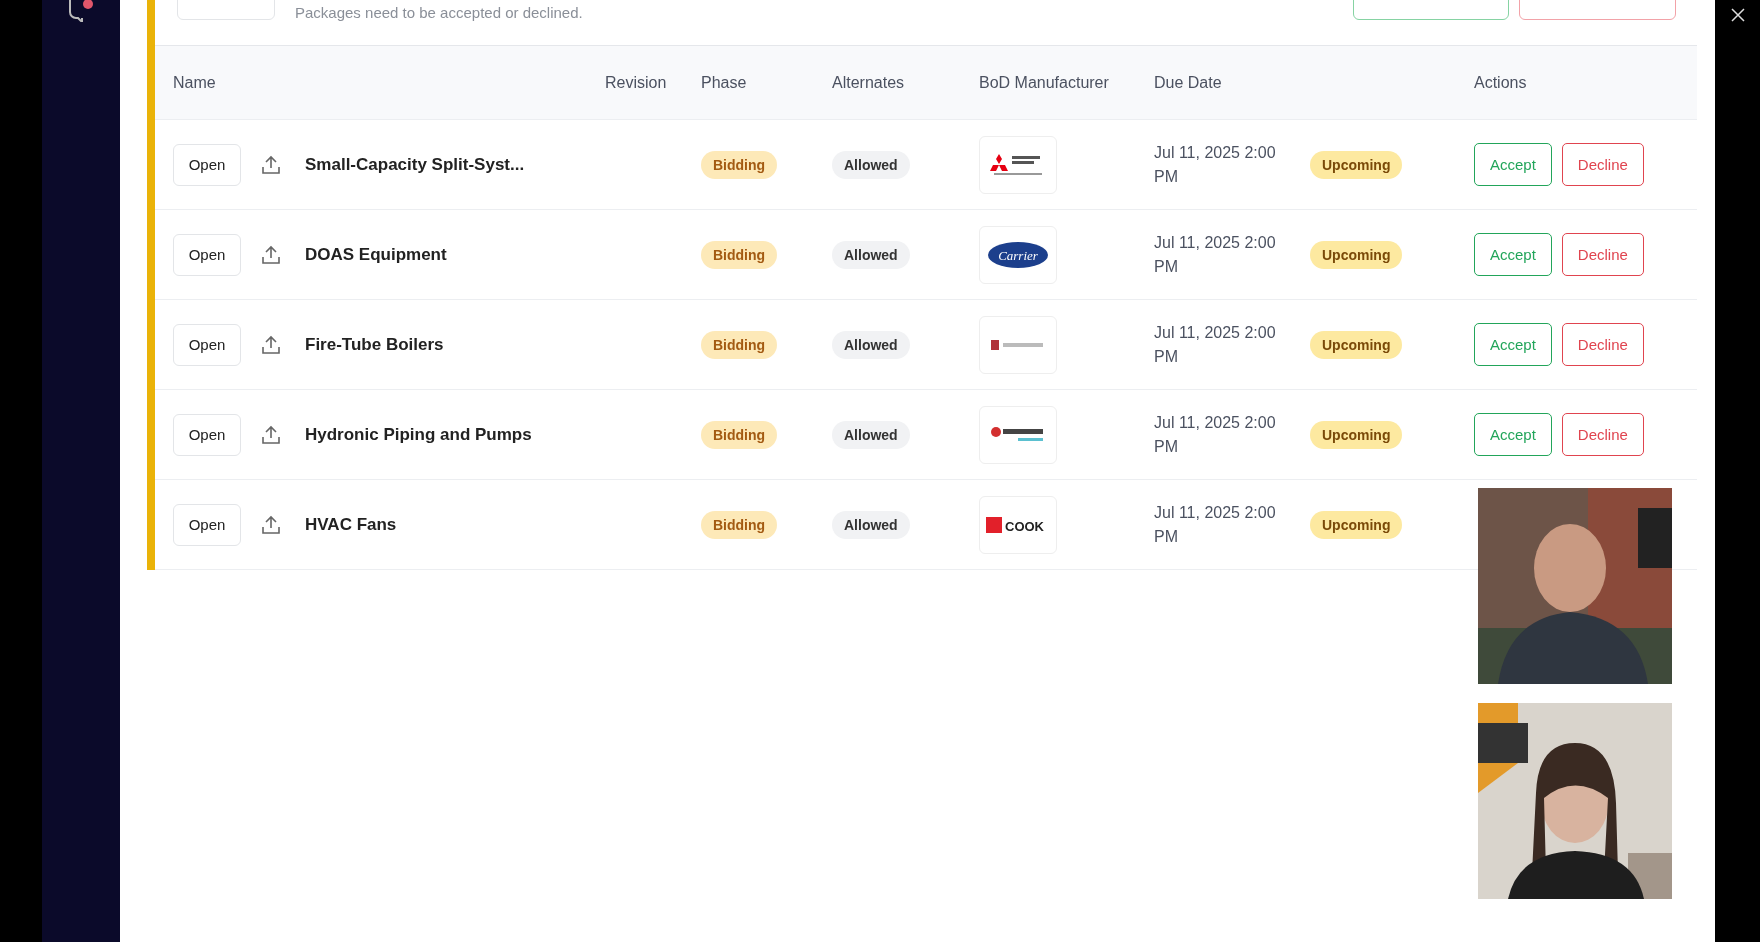  I want to click on column-header: Name, so click(194, 82).